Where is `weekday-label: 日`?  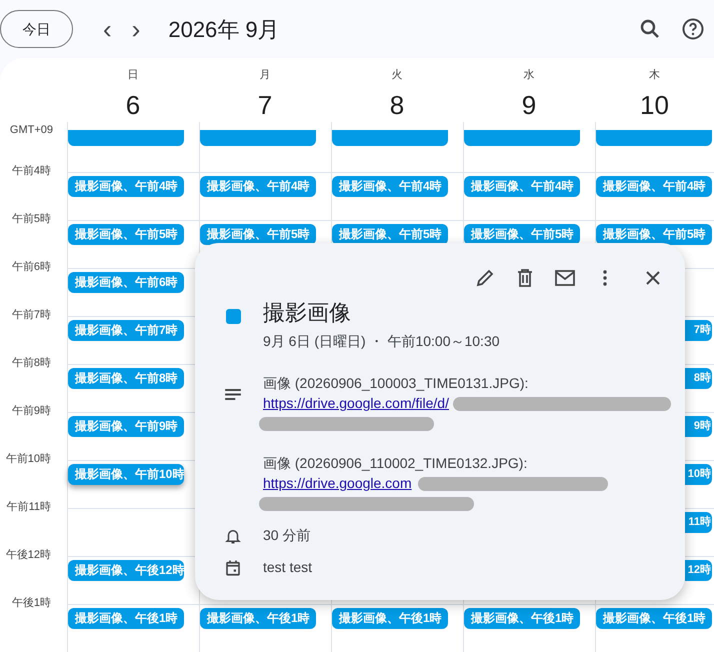 weekday-label: 日 is located at coordinates (133, 75).